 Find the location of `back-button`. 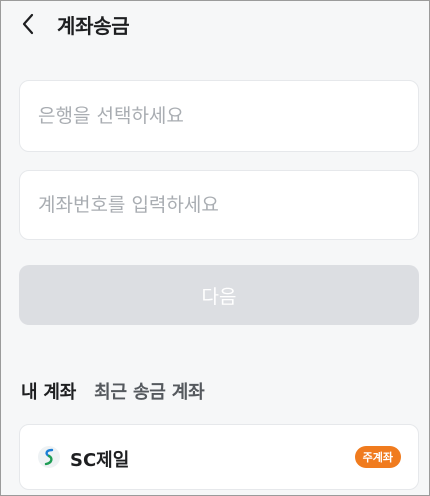

back-button is located at coordinates (28, 24).